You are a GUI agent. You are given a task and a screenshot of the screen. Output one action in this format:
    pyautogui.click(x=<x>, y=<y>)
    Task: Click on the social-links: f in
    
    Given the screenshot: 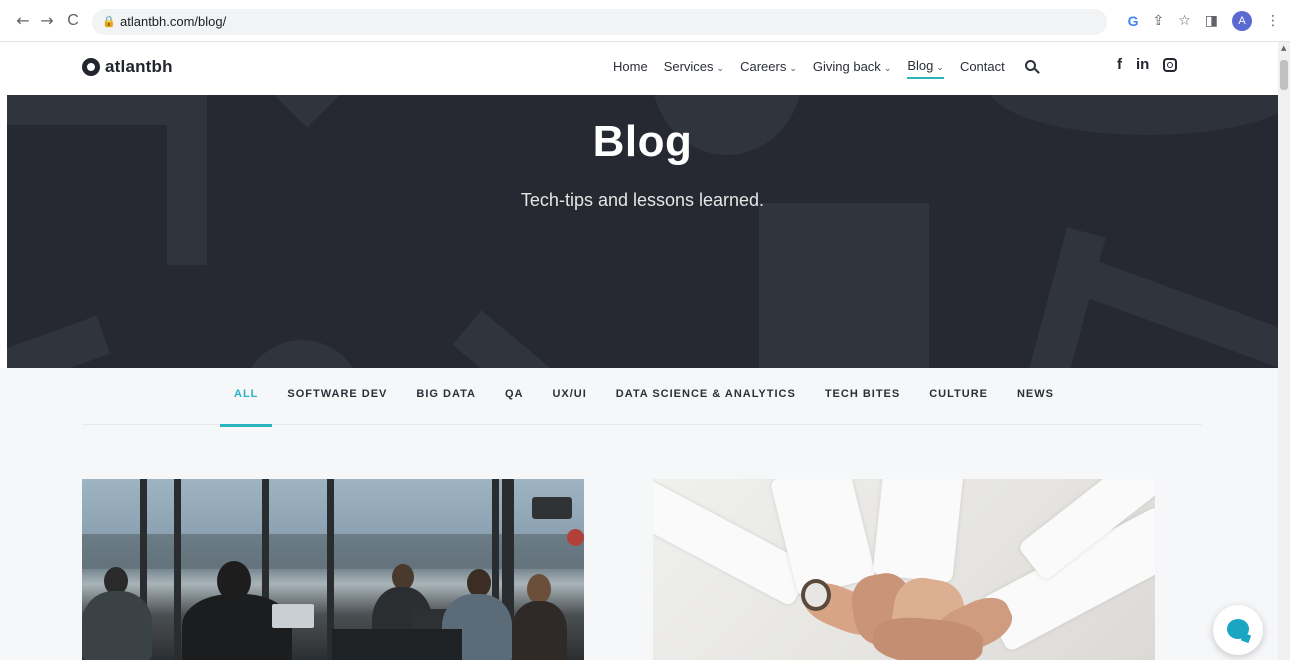 What is the action you would take?
    pyautogui.click(x=1147, y=64)
    